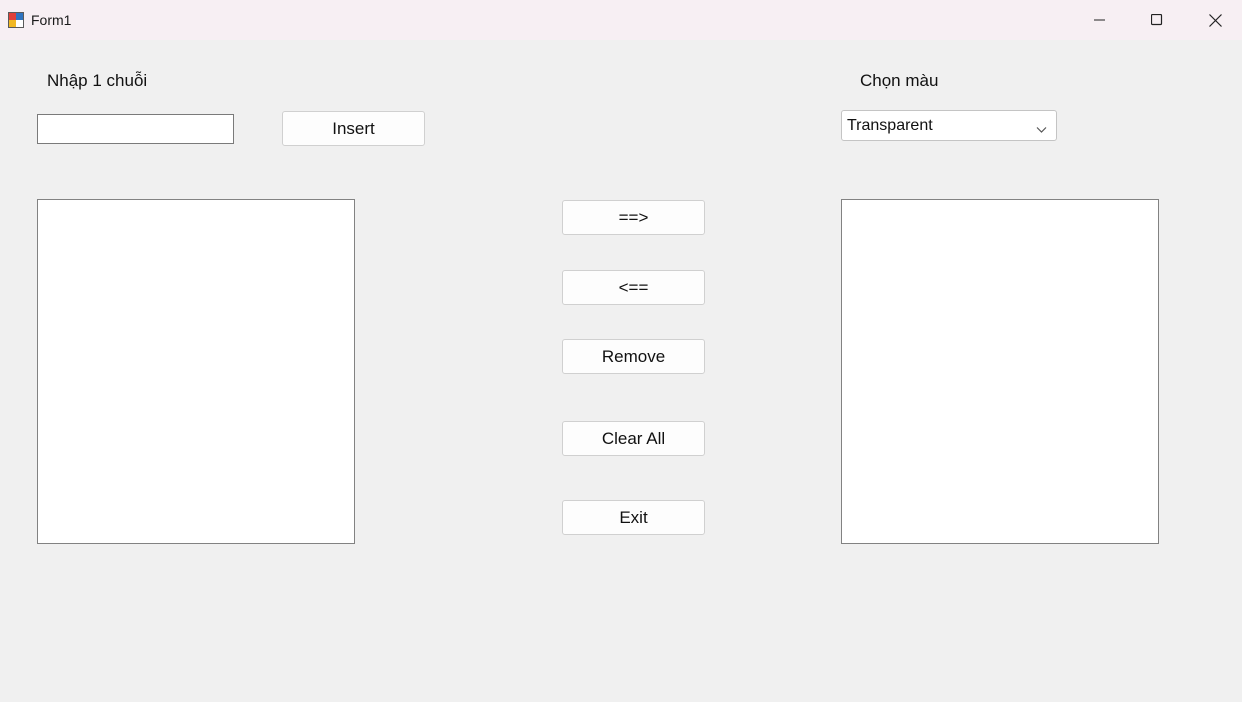  I want to click on minimize-icon, so click(1100, 20).